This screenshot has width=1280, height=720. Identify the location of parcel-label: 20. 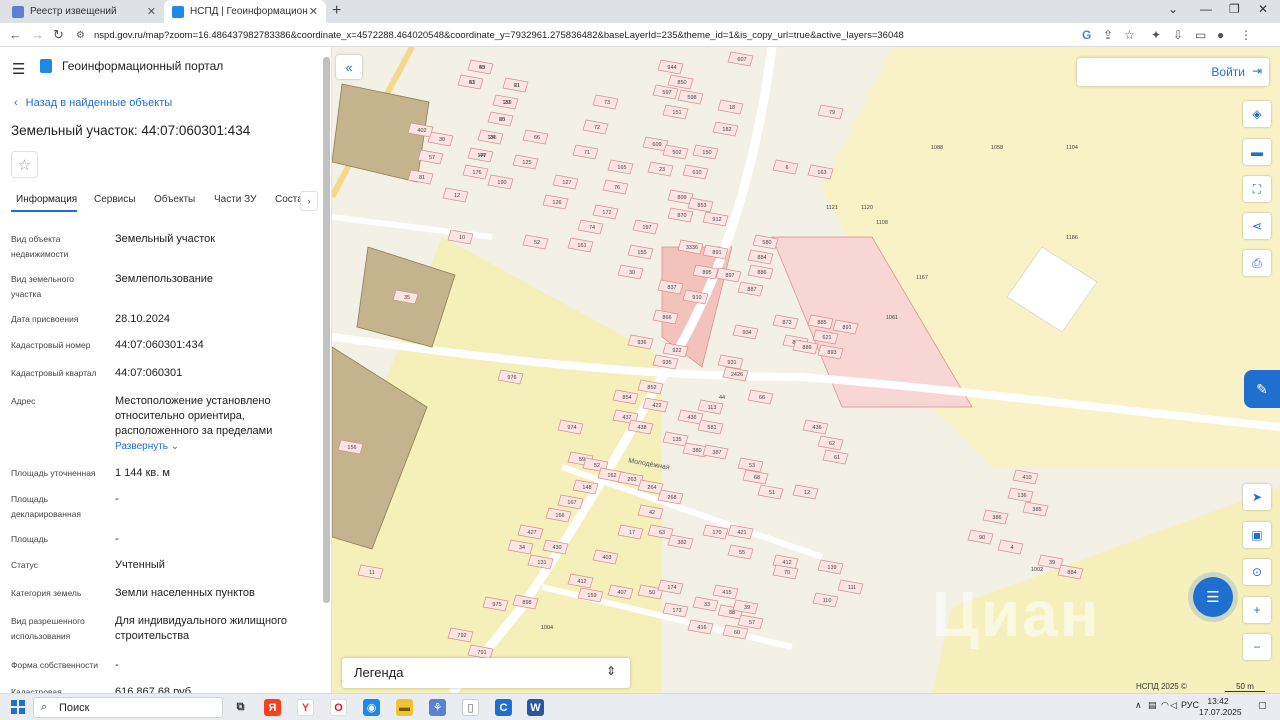
(507, 103).